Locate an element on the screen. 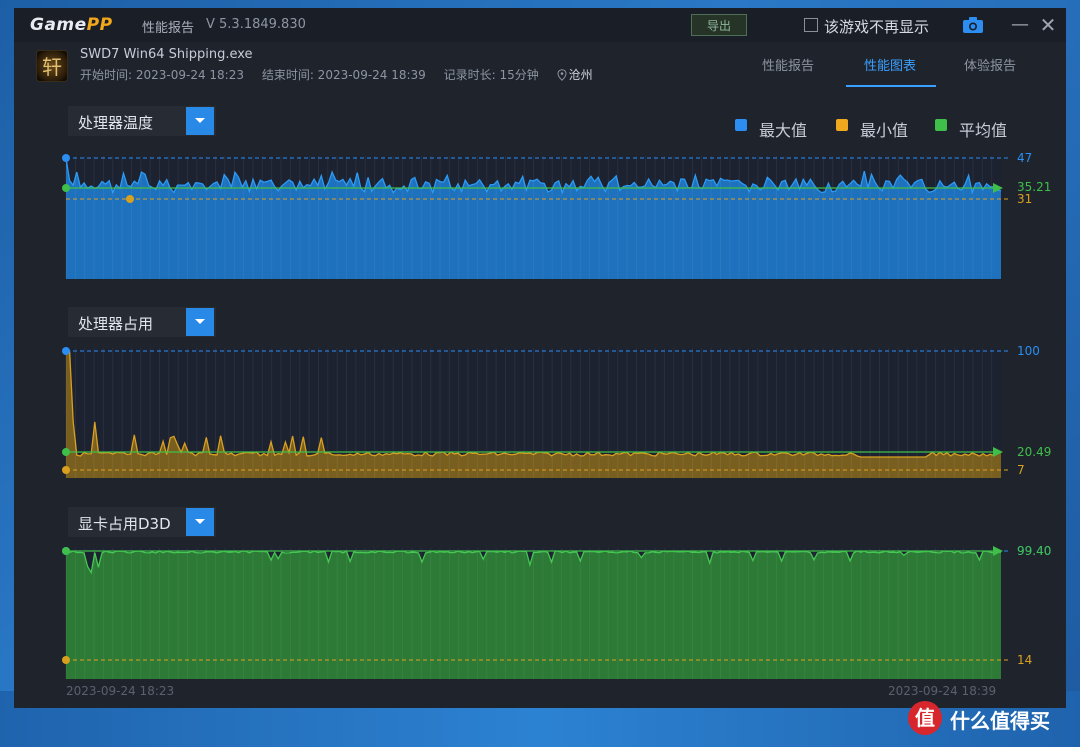 This screenshot has width=1080, height=747. chart-cpu-usage-max-dot is located at coordinates (66, 351).